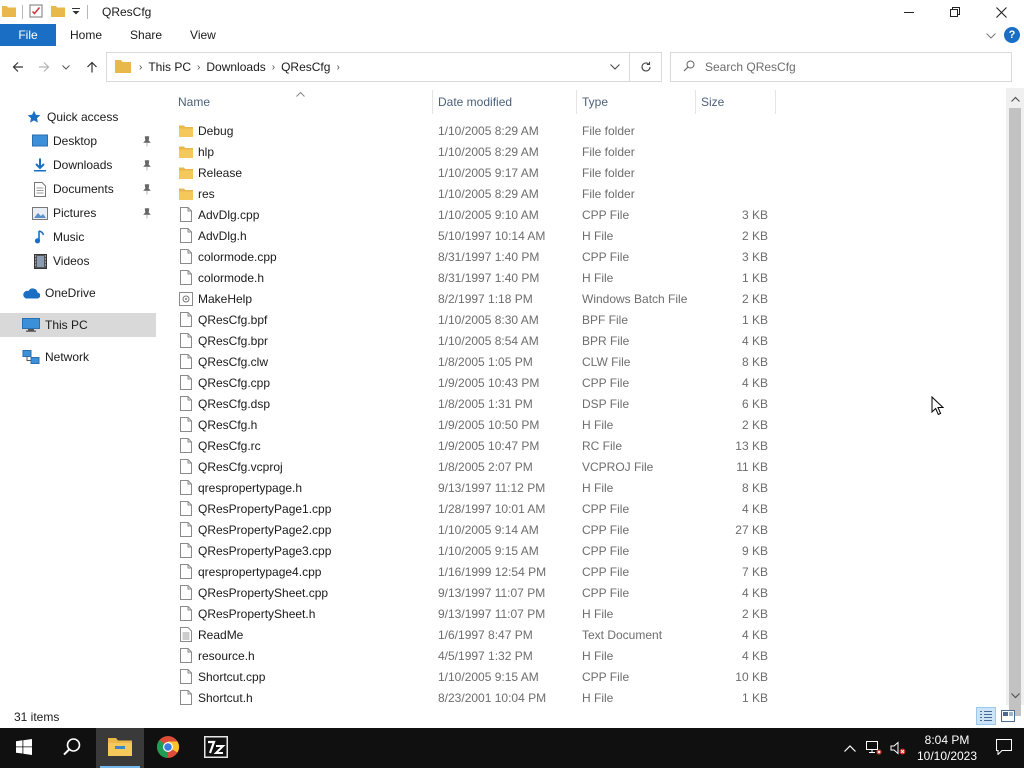  I want to click on maximize-button, so click(955, 12).